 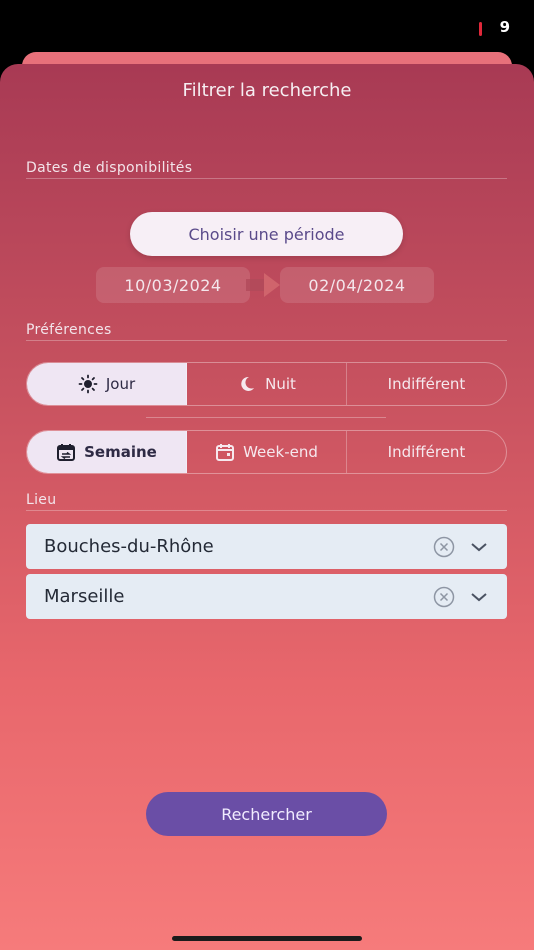 I want to click on moon-icon, so click(x=247, y=384).